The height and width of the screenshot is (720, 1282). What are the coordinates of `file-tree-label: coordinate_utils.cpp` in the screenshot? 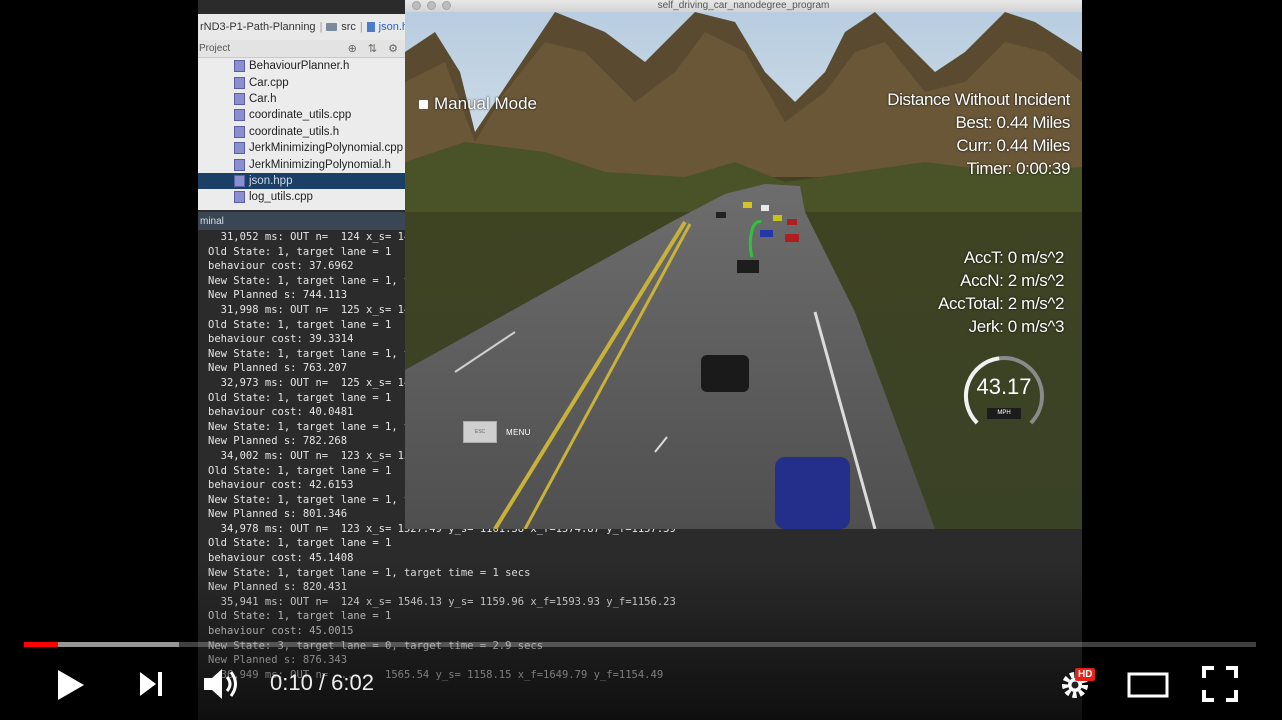 It's located at (300, 115).